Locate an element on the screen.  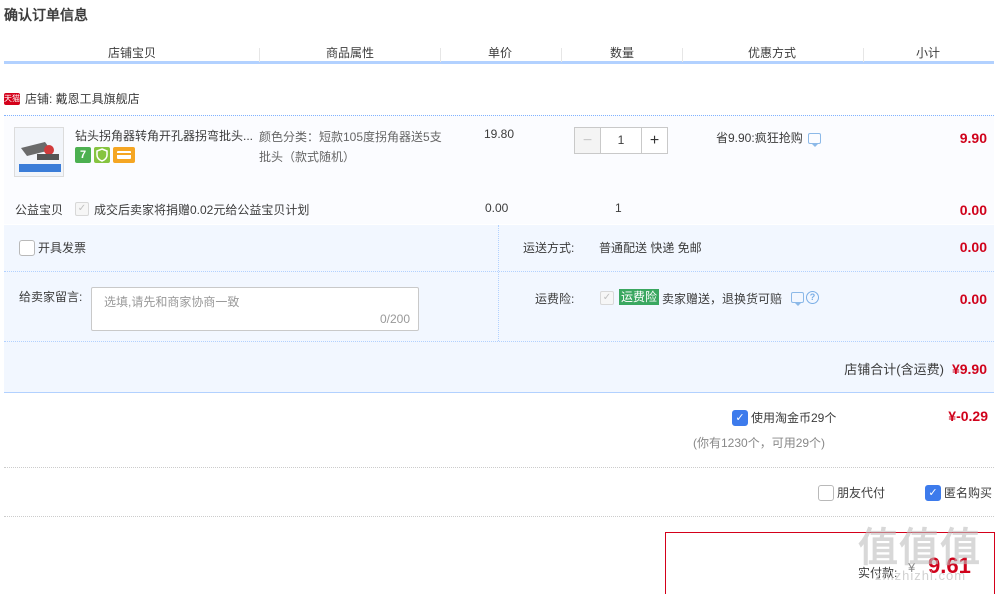
anonymous-label: 匿名购买 is located at coordinates (968, 492).